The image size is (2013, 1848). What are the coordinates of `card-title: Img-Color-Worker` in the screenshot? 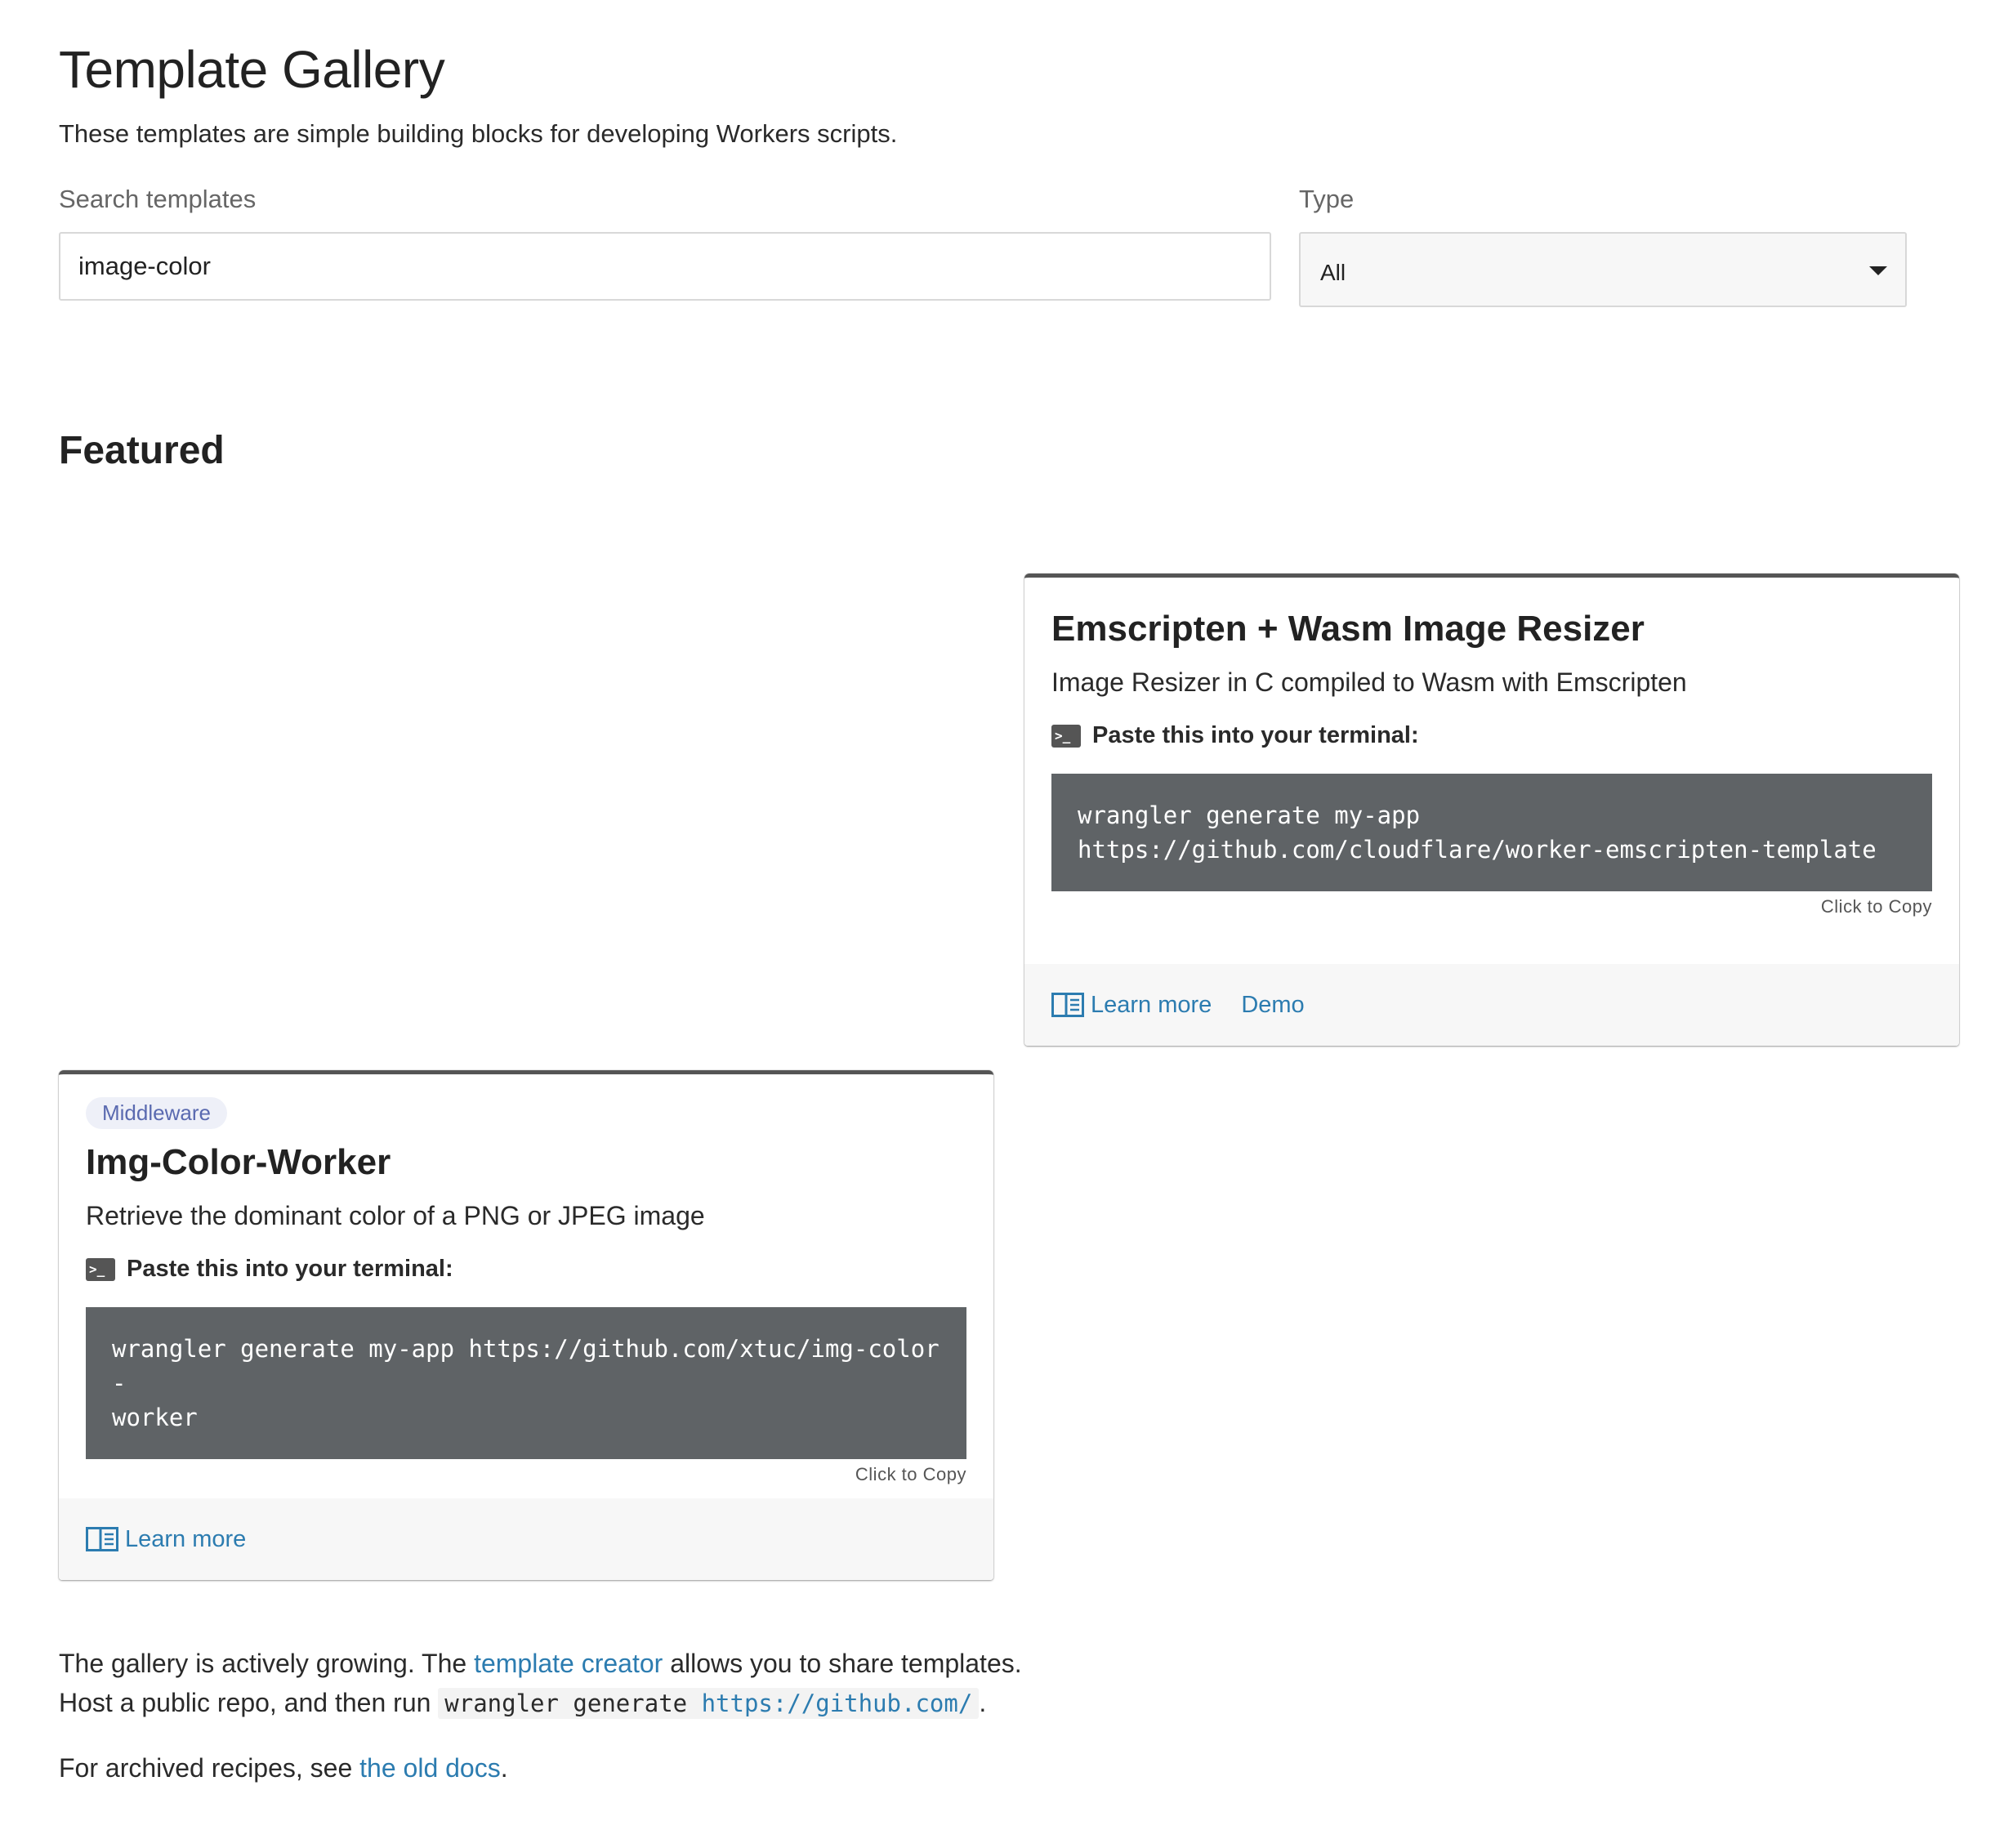 It's located at (238, 1162).